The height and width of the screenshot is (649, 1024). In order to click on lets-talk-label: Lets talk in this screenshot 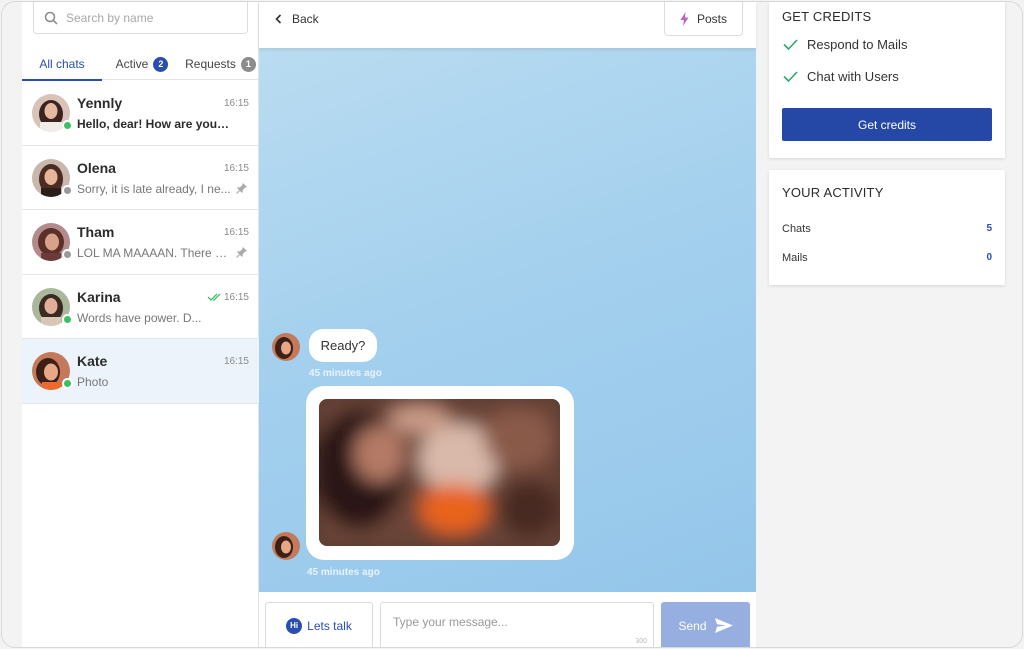, I will do `click(329, 625)`.